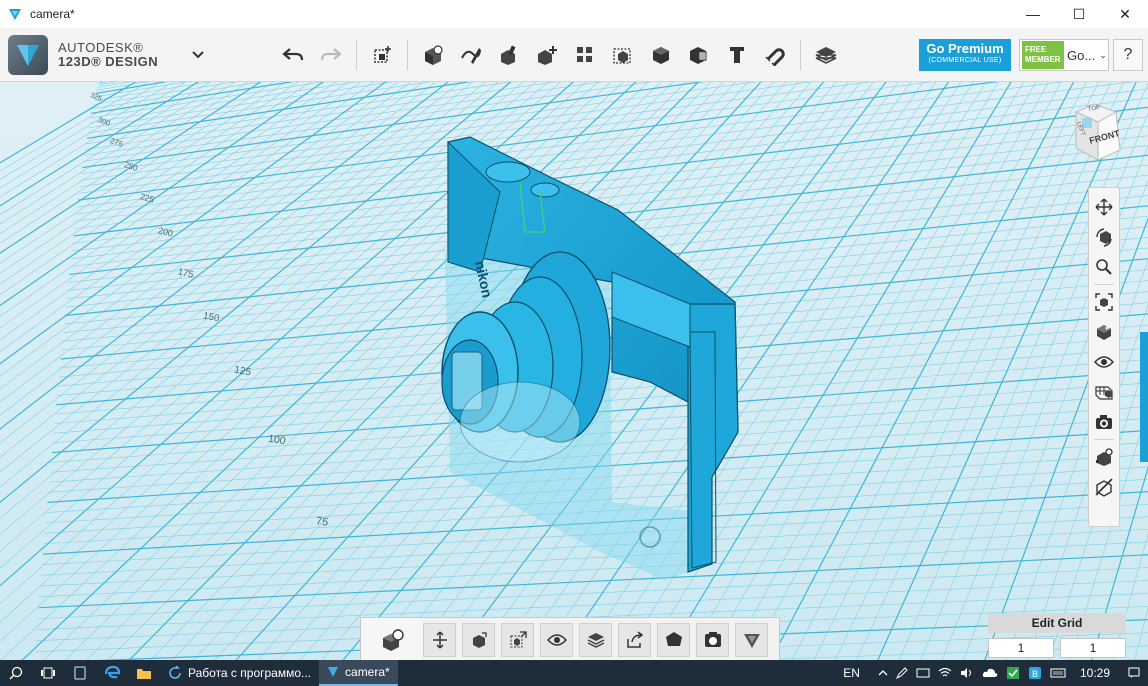 Image resolution: width=1148 pixels, height=686 pixels. I want to click on app-tray-blue-icon: B, so click(1035, 673).